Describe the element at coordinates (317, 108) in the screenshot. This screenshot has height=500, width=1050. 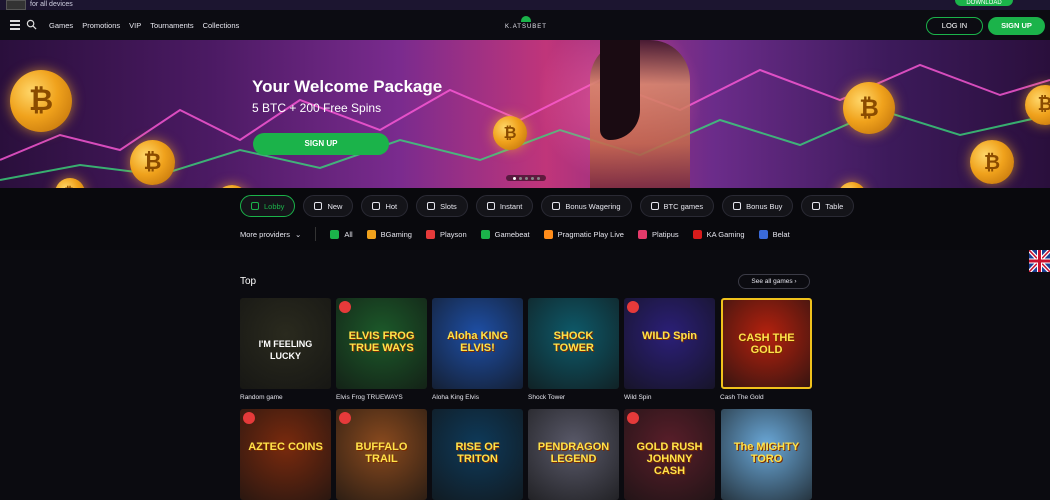
I see `hero-subtitle: 5 BTC + 200 Free Spins` at that location.